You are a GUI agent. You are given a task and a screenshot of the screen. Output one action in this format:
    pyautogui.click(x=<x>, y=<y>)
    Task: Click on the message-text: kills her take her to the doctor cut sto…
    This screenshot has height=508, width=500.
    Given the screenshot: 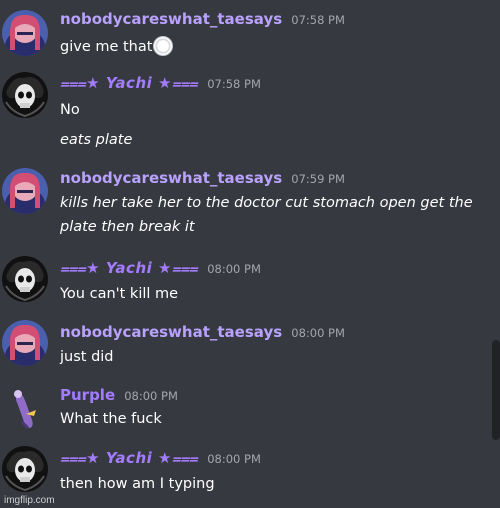 What is the action you would take?
    pyautogui.click(x=266, y=203)
    